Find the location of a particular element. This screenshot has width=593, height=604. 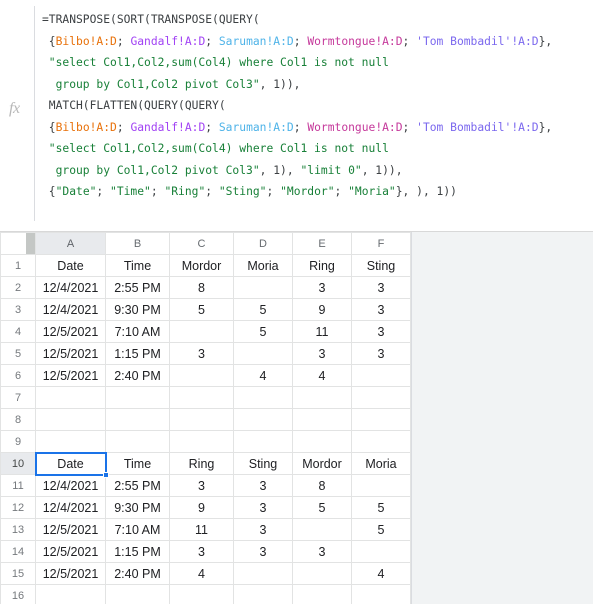

cell-D14: 3 is located at coordinates (263, 551).